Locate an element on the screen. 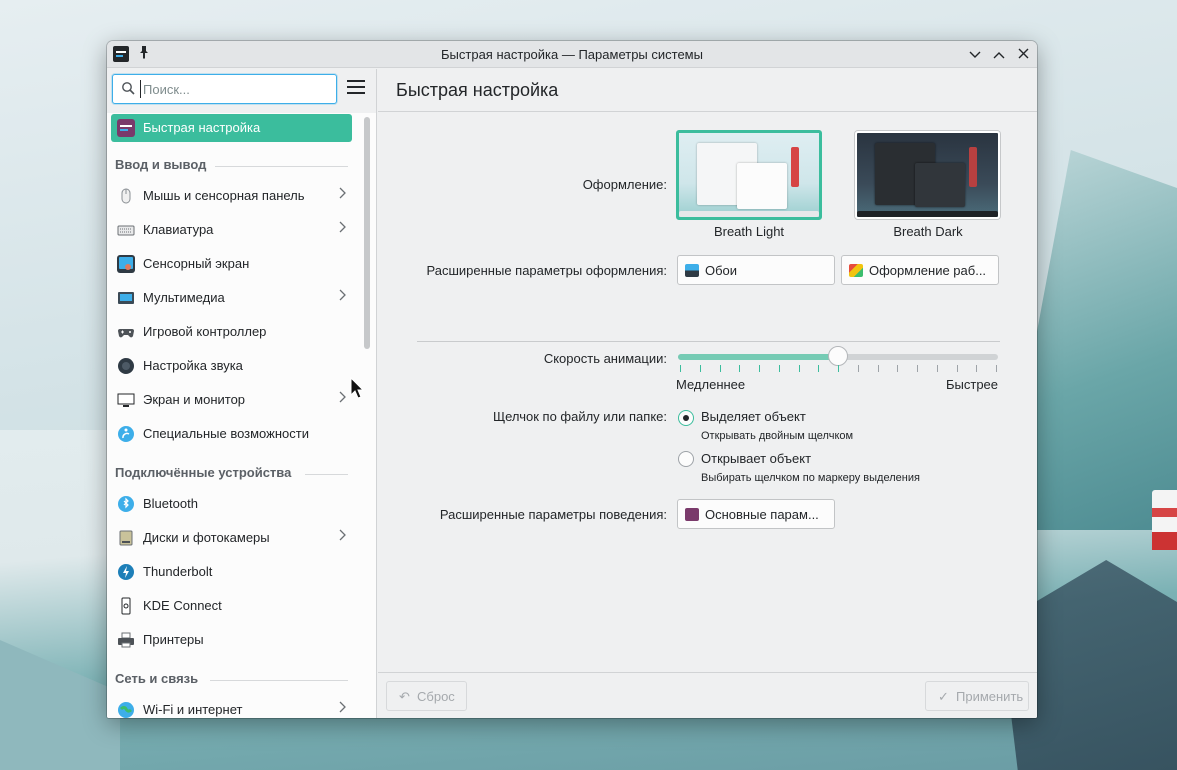 Image resolution: width=1177 pixels, height=770 pixels. preview-window is located at coordinates (762, 186).